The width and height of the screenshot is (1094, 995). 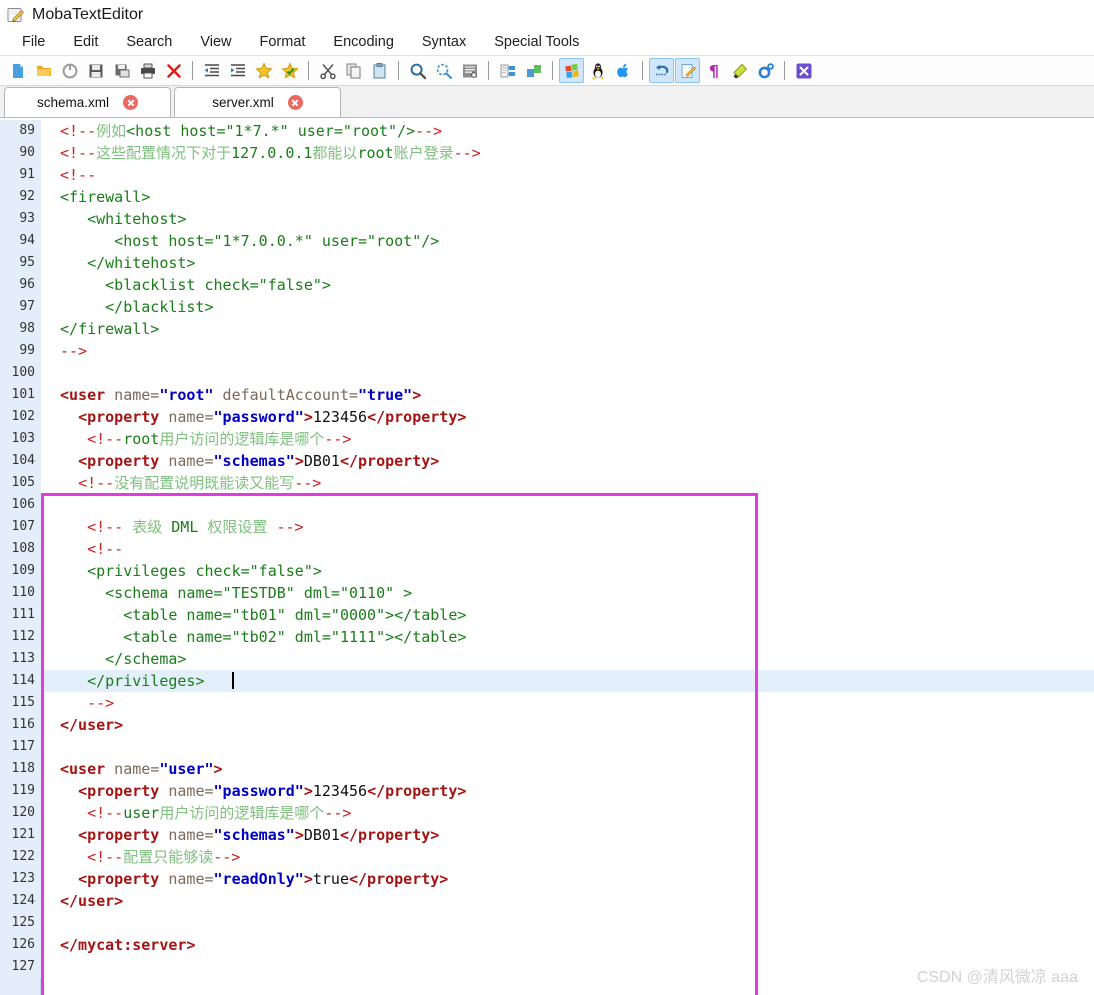 What do you see at coordinates (623, 70) in the screenshot?
I see `mac-format-icon` at bounding box center [623, 70].